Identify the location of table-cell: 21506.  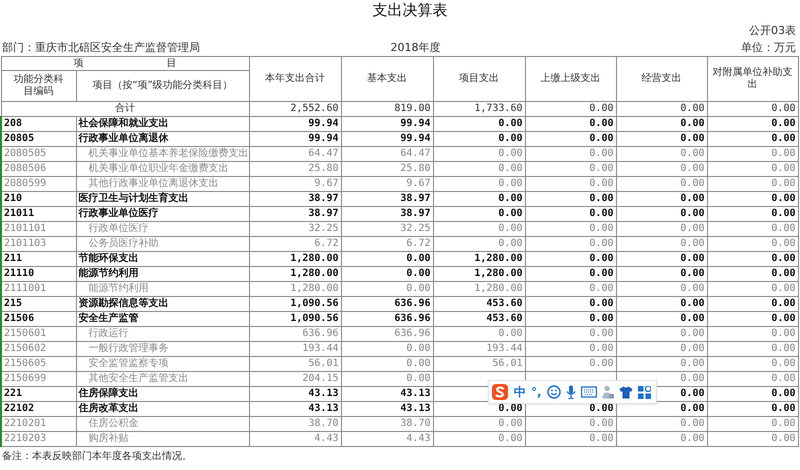
(38, 319).